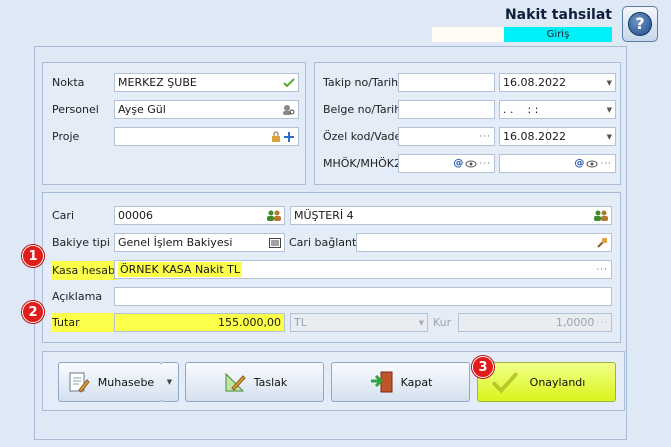 The width and height of the screenshot is (671, 447). Describe the element at coordinates (63, 215) in the screenshot. I see `cari-label: Cari` at that location.